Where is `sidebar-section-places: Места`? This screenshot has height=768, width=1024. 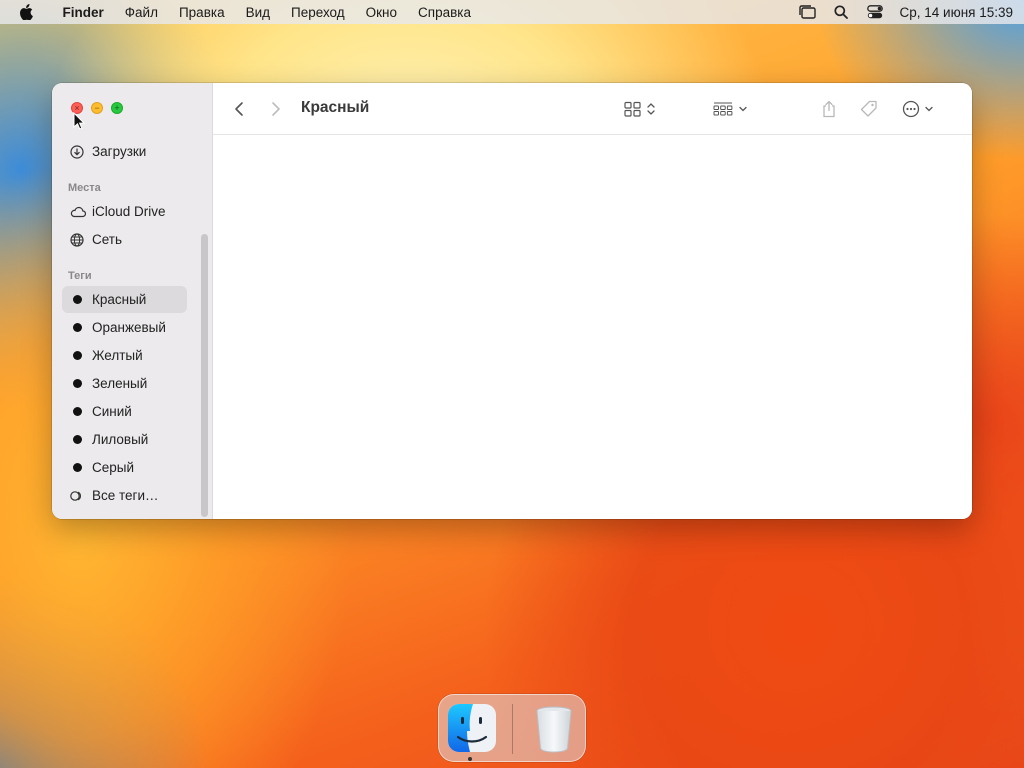
sidebar-section-places: Места is located at coordinates (84, 188).